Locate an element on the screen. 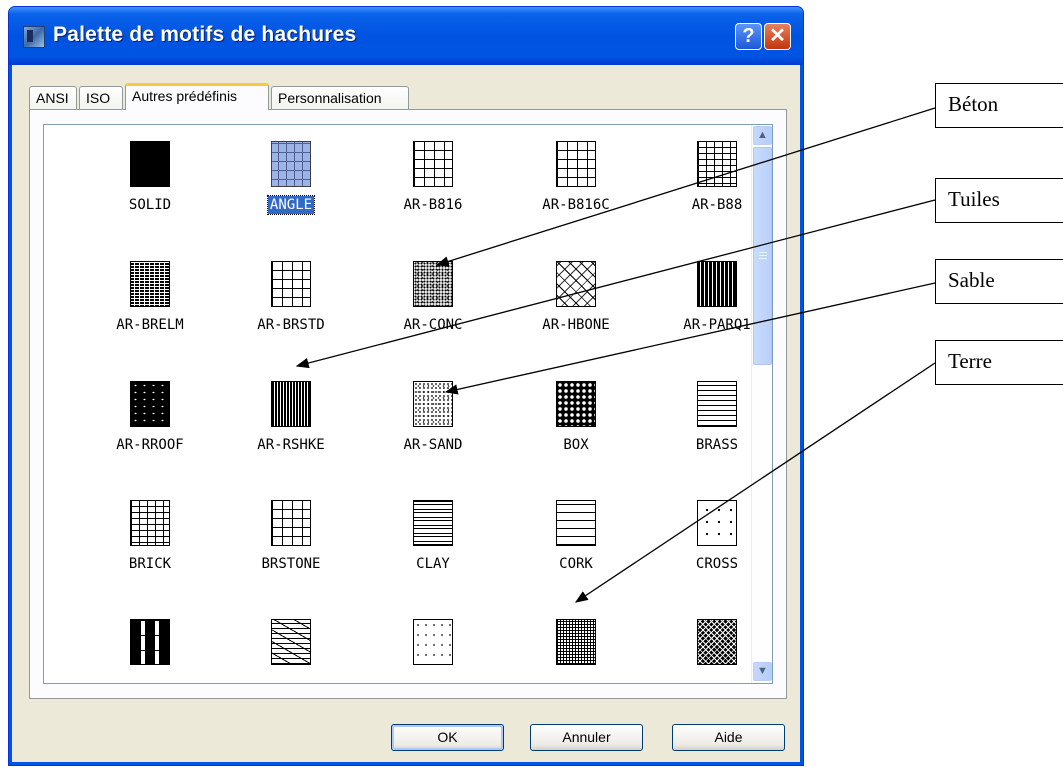  tab-autres-predefinis: Autres prédéfinis is located at coordinates (197, 96).